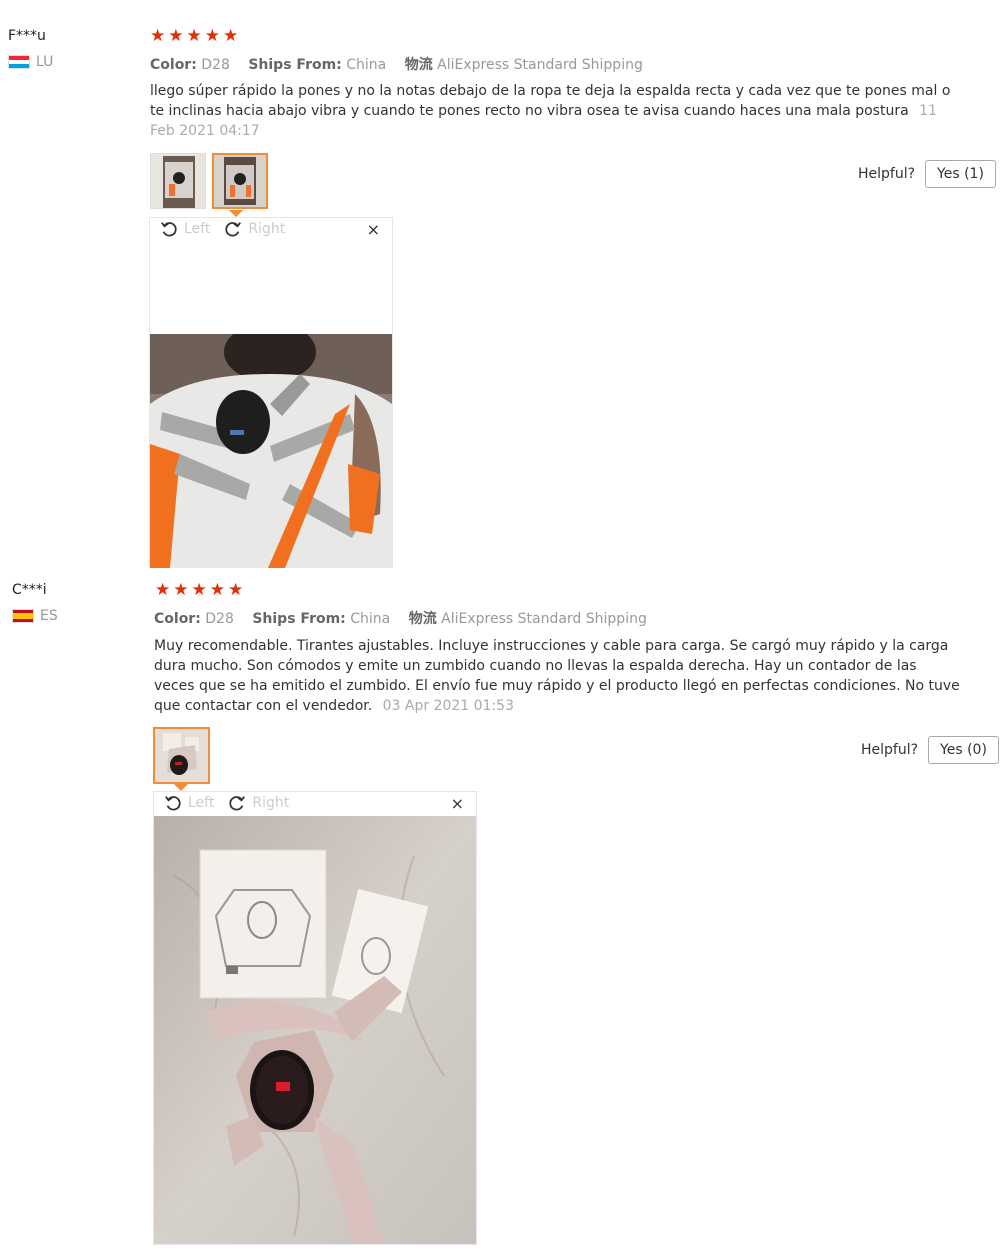 This screenshot has width=1000, height=1250. I want to click on photo-back-posture-corrector, so click(271, 451).